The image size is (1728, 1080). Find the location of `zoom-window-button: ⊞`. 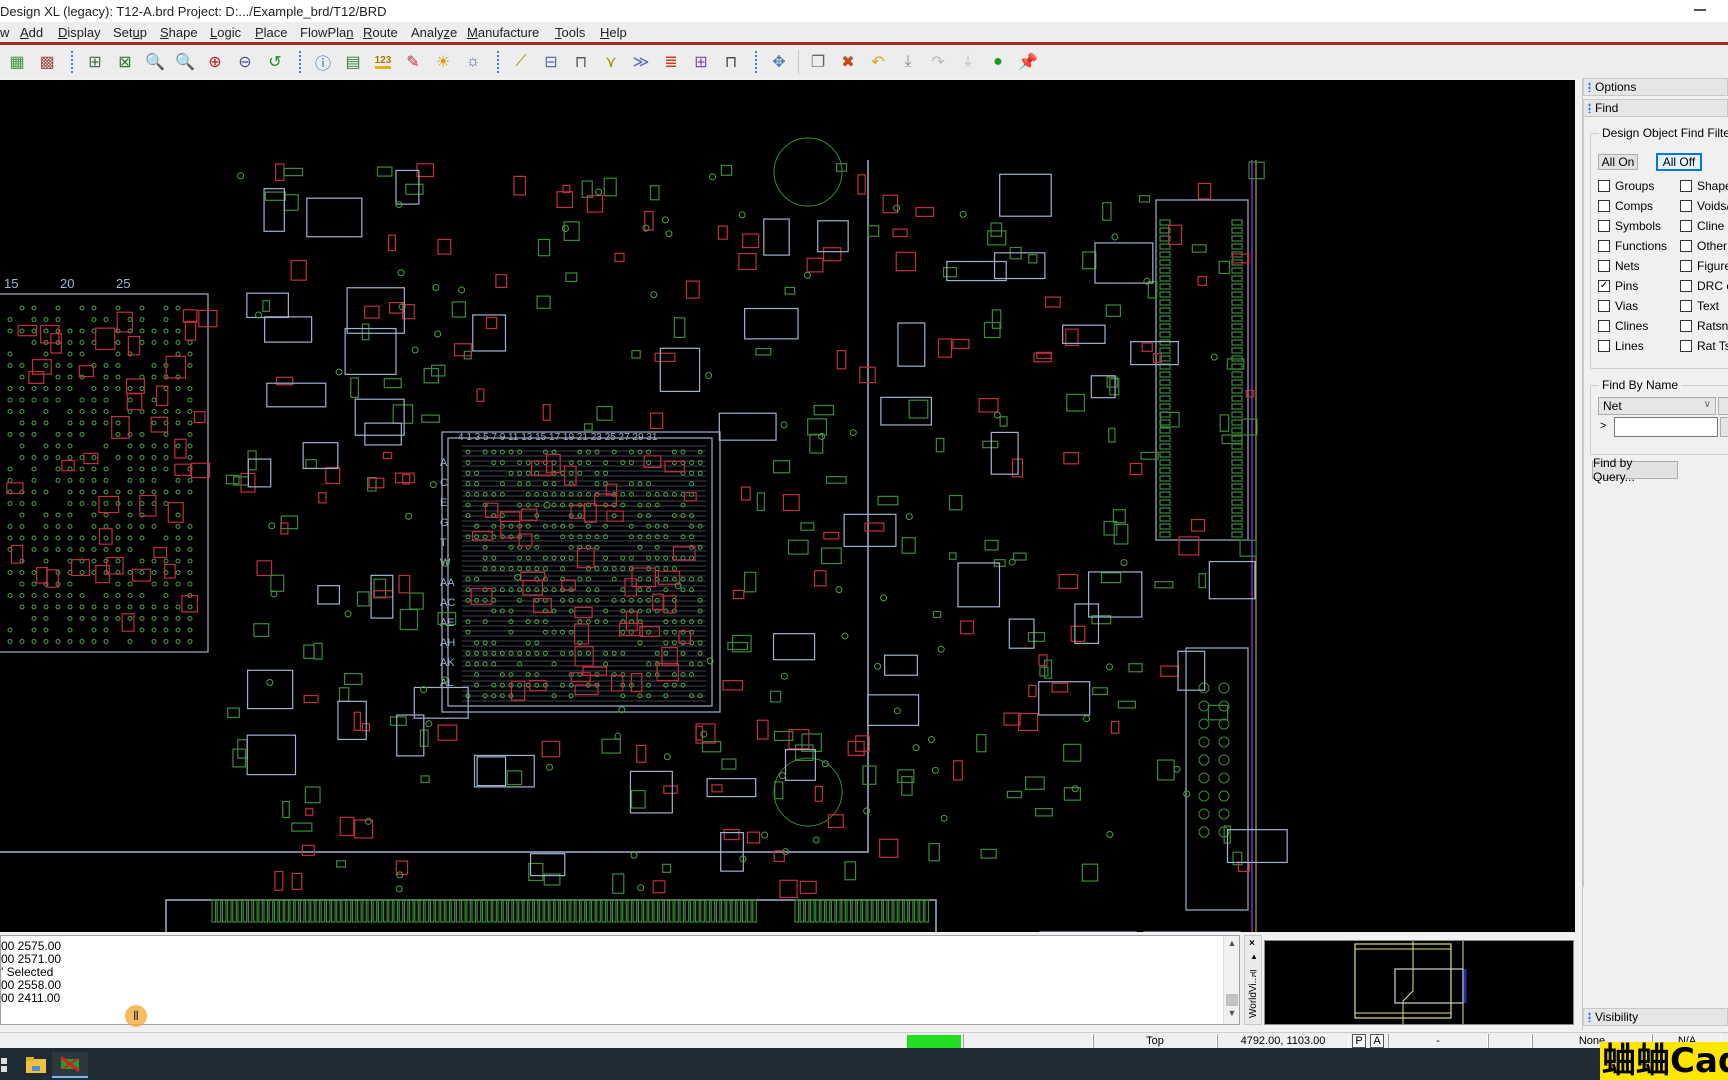

zoom-window-button: ⊞ is located at coordinates (95, 62).